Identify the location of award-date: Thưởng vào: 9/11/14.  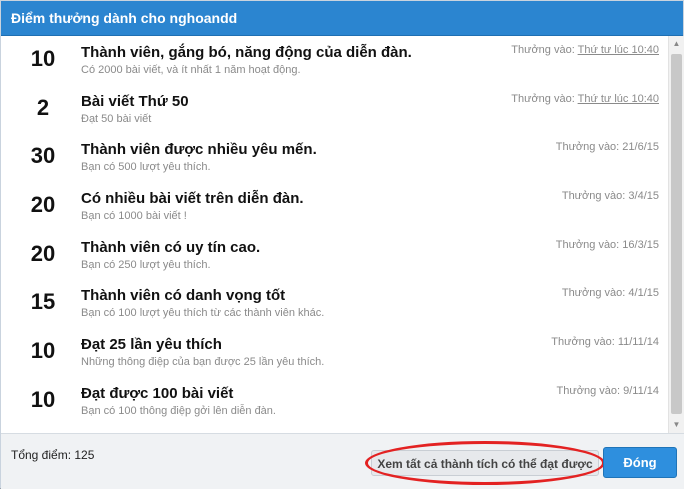
(608, 391).